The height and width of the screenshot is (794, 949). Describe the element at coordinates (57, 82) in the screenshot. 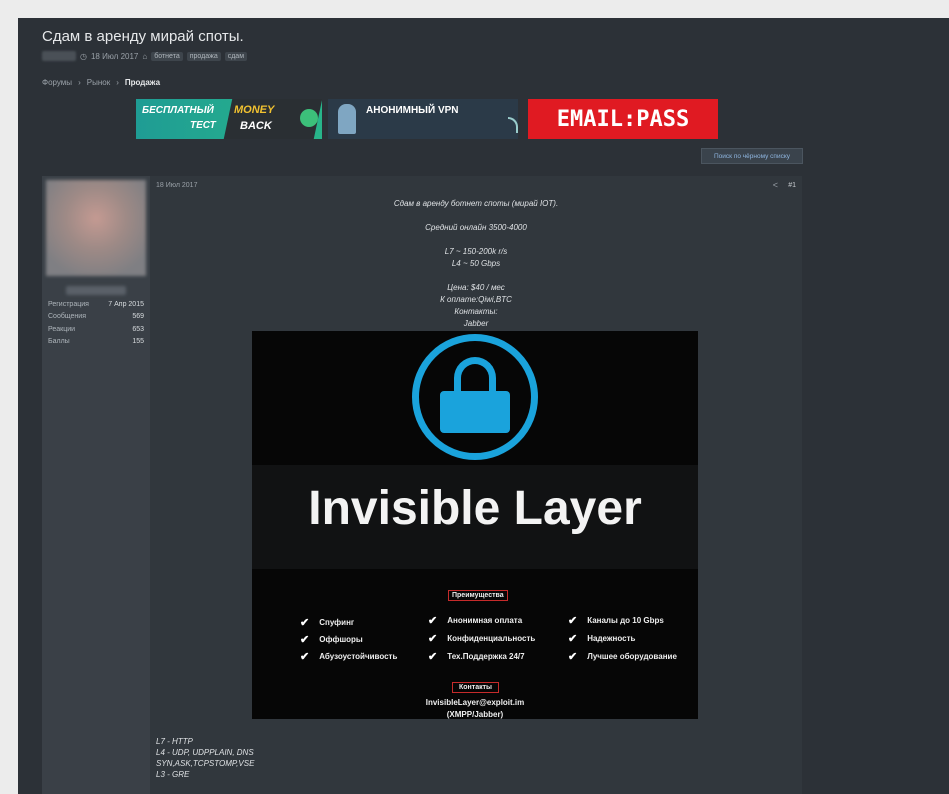

I see `breadcrumb-forums: Форумы` at that location.